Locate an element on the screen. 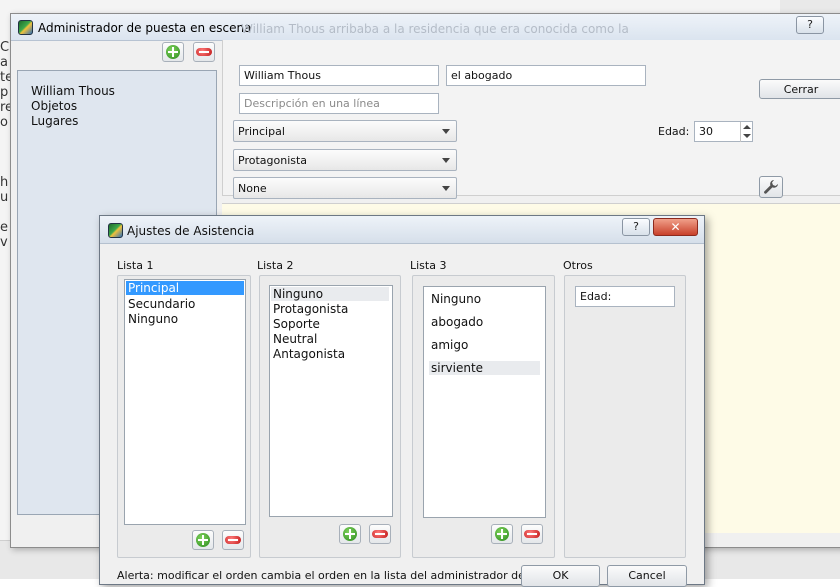 The width and height of the screenshot is (840, 587). list-item: Soporte is located at coordinates (296, 324).